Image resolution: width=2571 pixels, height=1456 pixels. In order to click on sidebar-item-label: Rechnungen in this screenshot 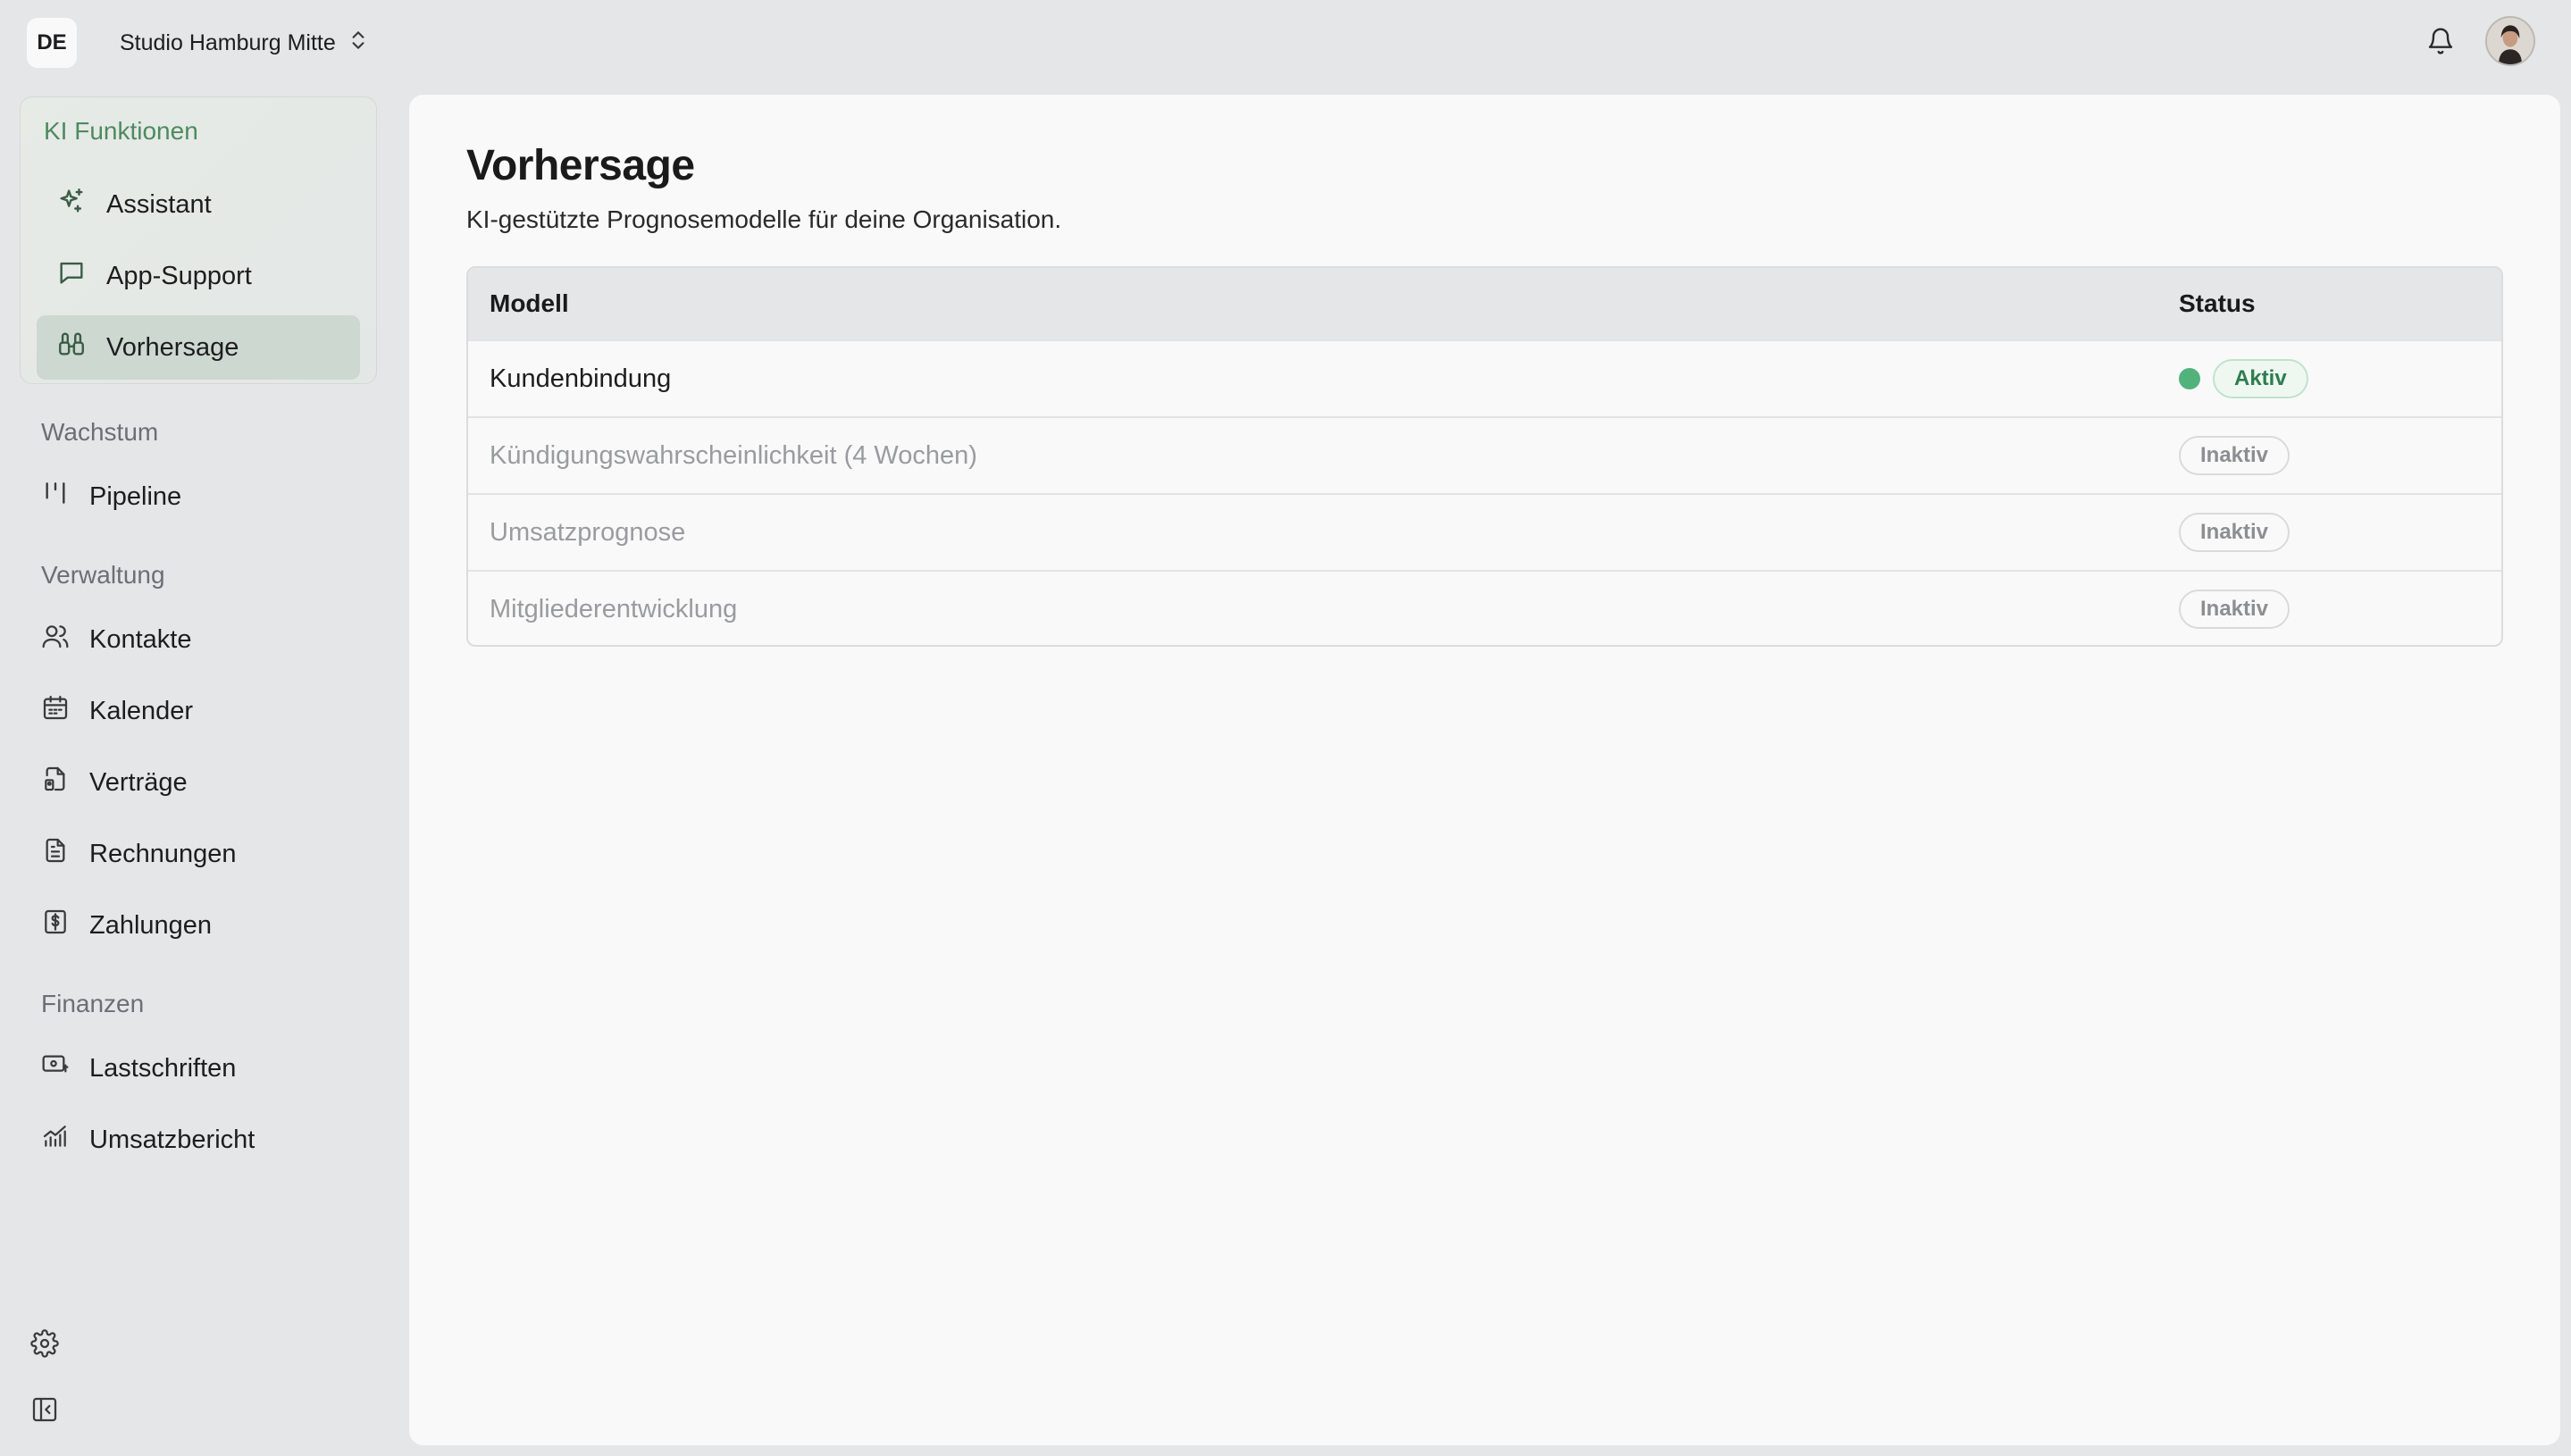, I will do `click(163, 853)`.